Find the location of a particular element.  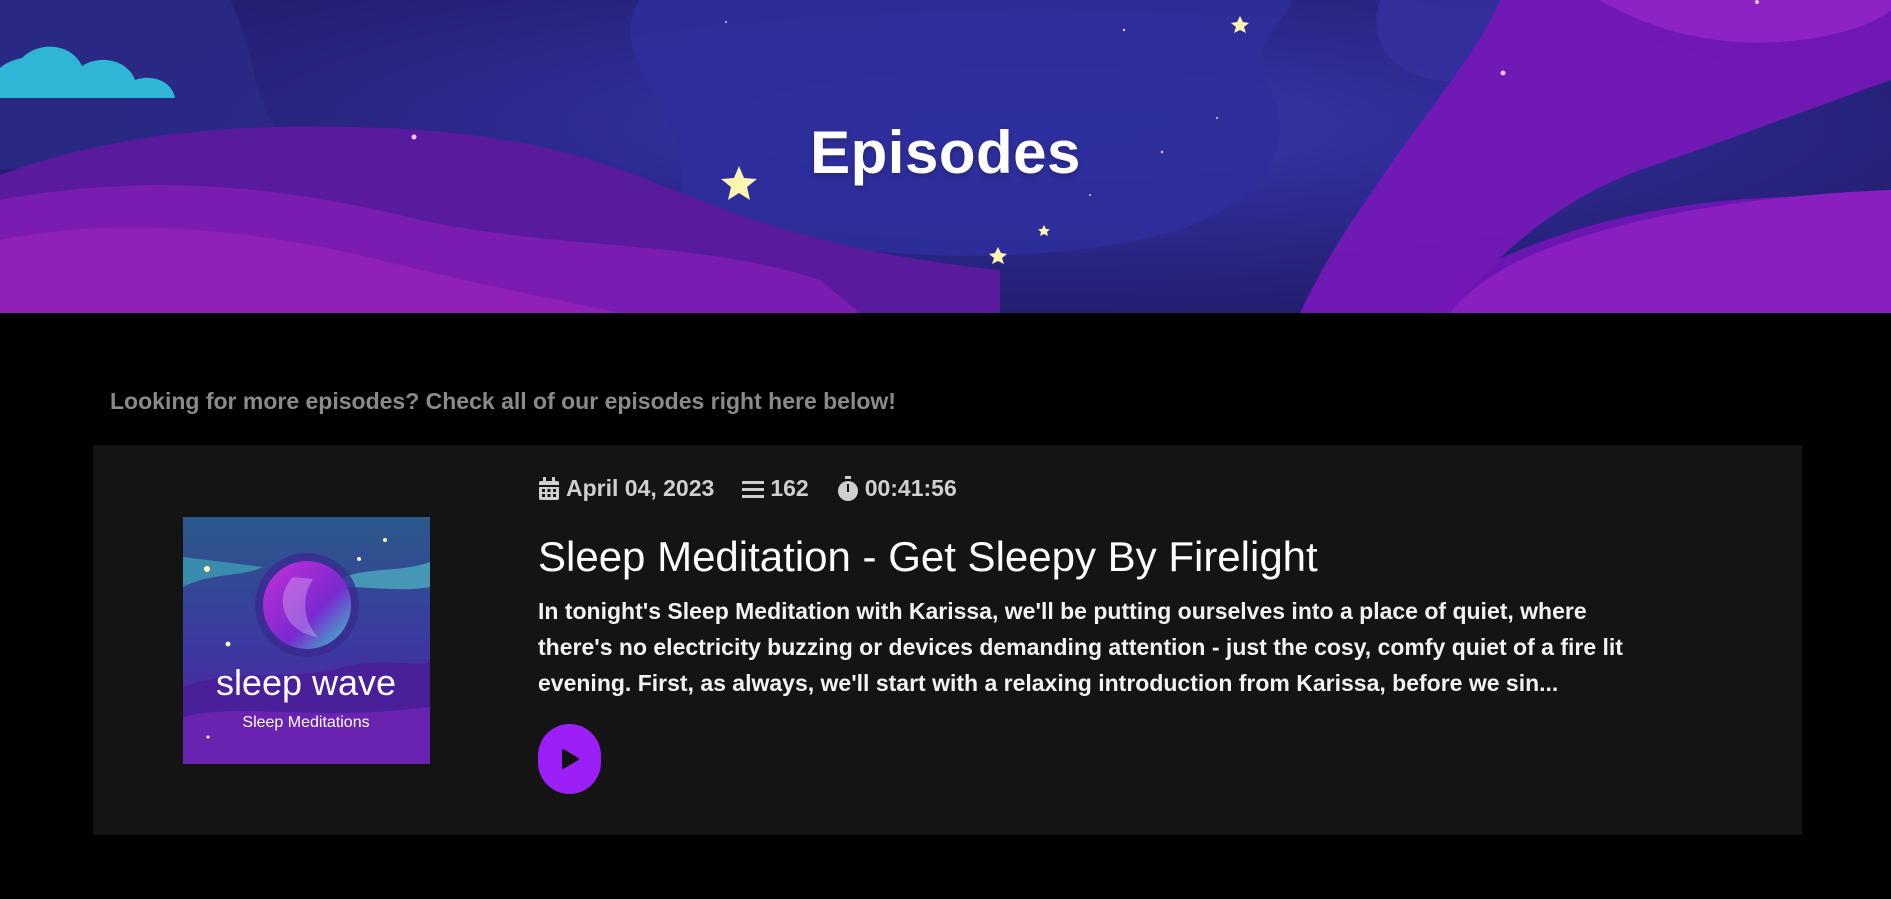

episode-duration-text: 00:41:56 is located at coordinates (910, 488).